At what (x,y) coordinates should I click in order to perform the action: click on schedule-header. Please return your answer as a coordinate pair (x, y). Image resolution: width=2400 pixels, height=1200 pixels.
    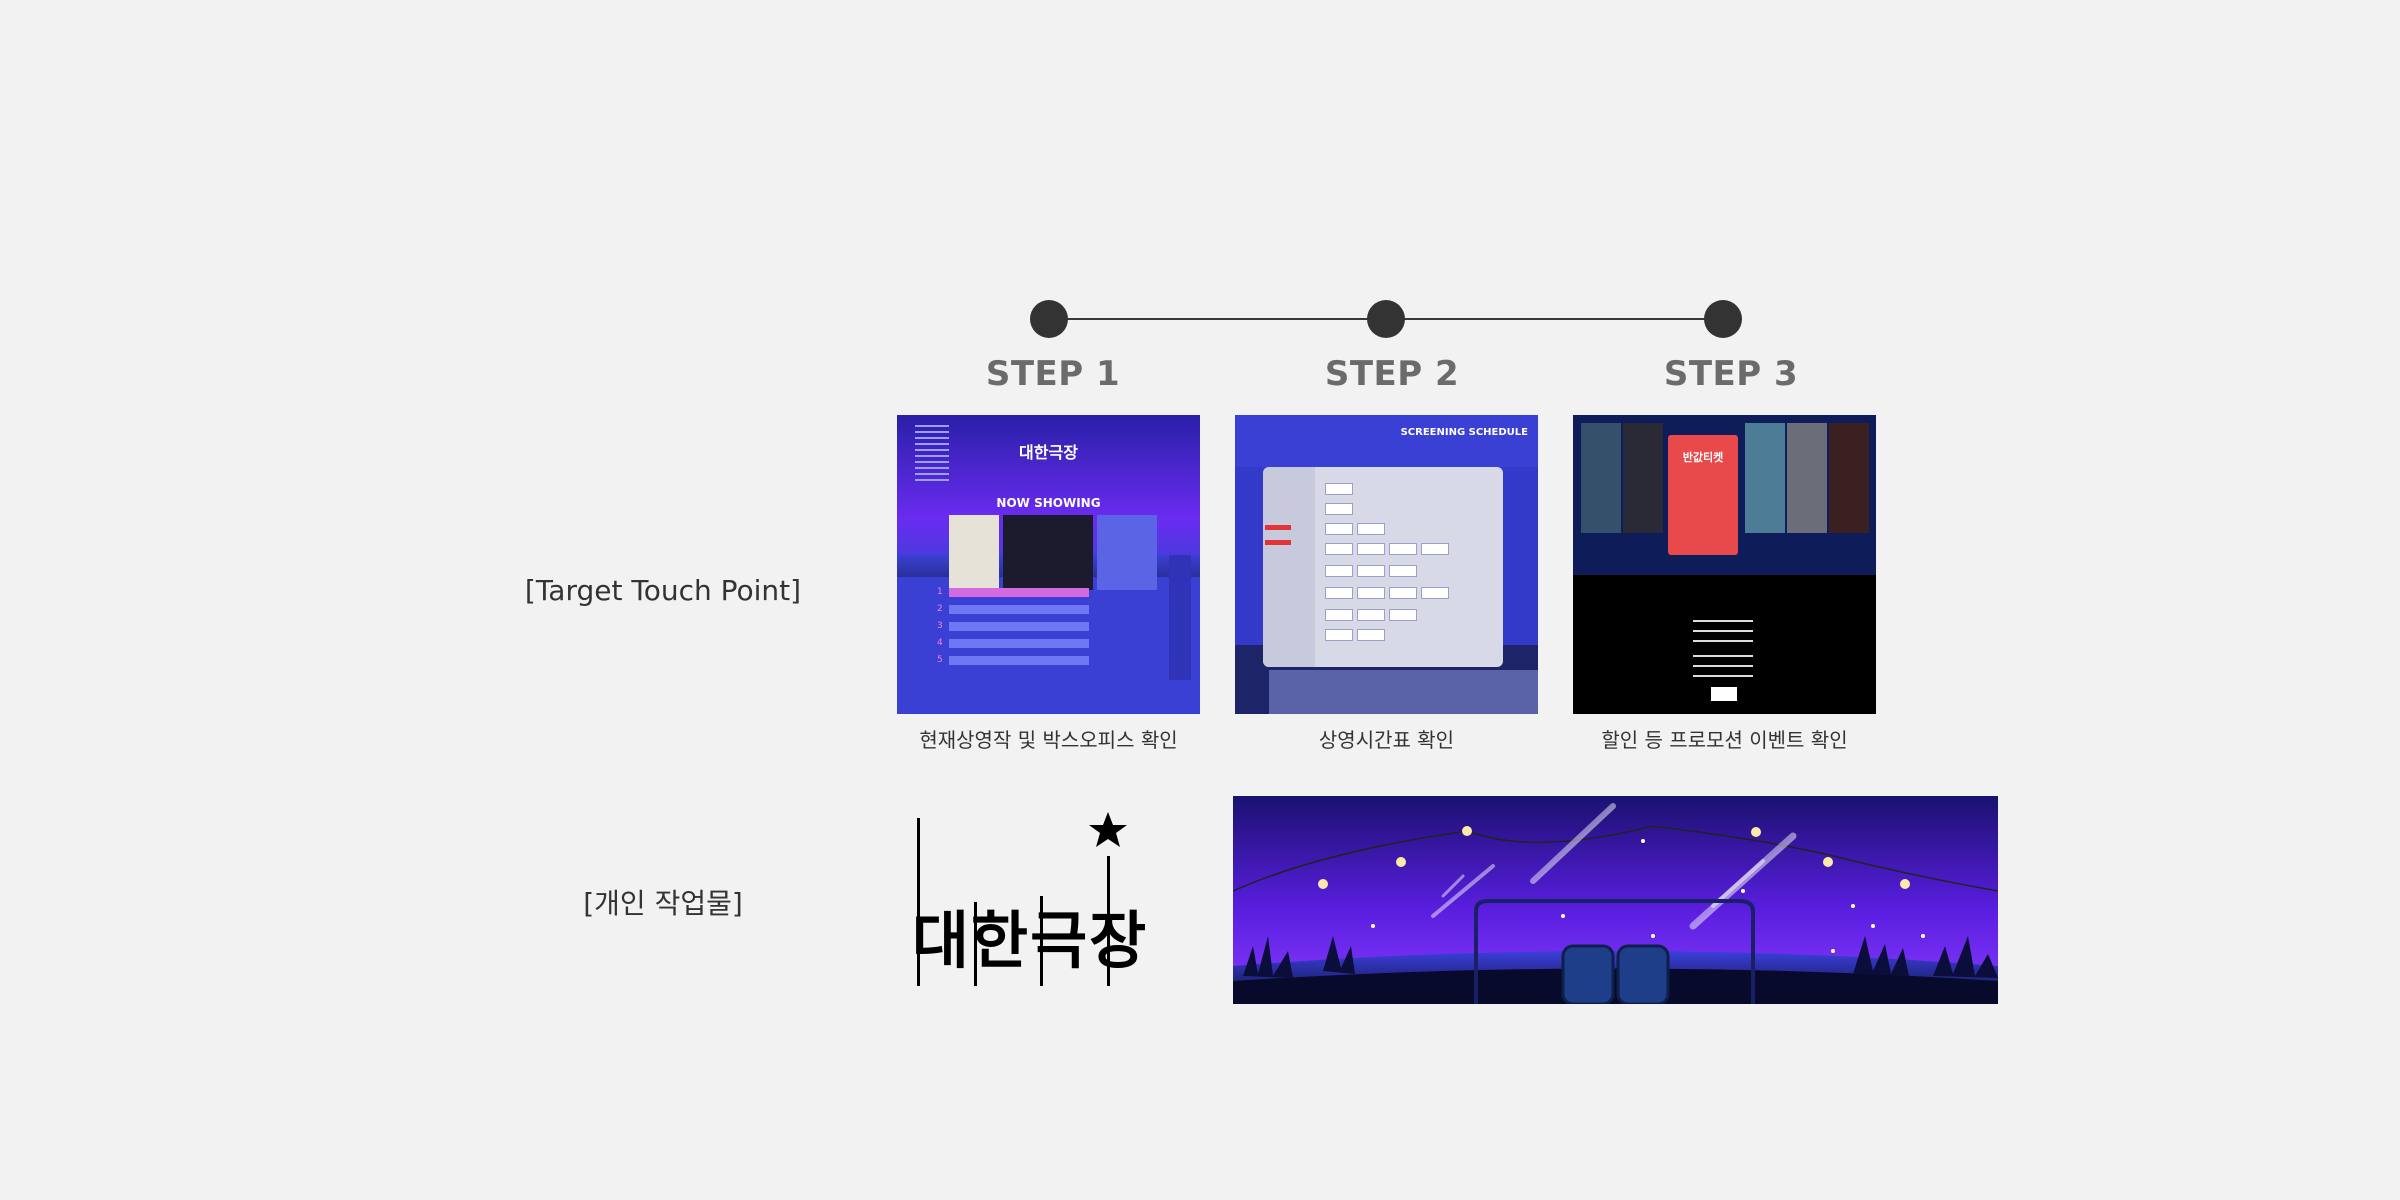
    Looking at the image, I should click on (1386, 441).